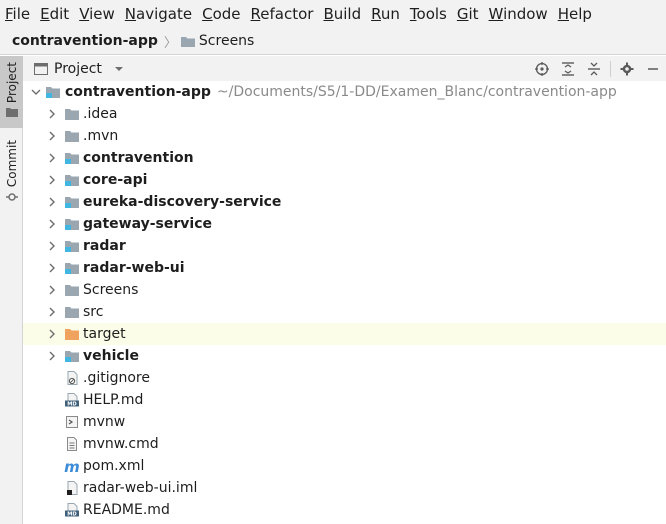 This screenshot has height=524, width=666. What do you see at coordinates (428, 14) in the screenshot?
I see `menu-tools: Tools` at bounding box center [428, 14].